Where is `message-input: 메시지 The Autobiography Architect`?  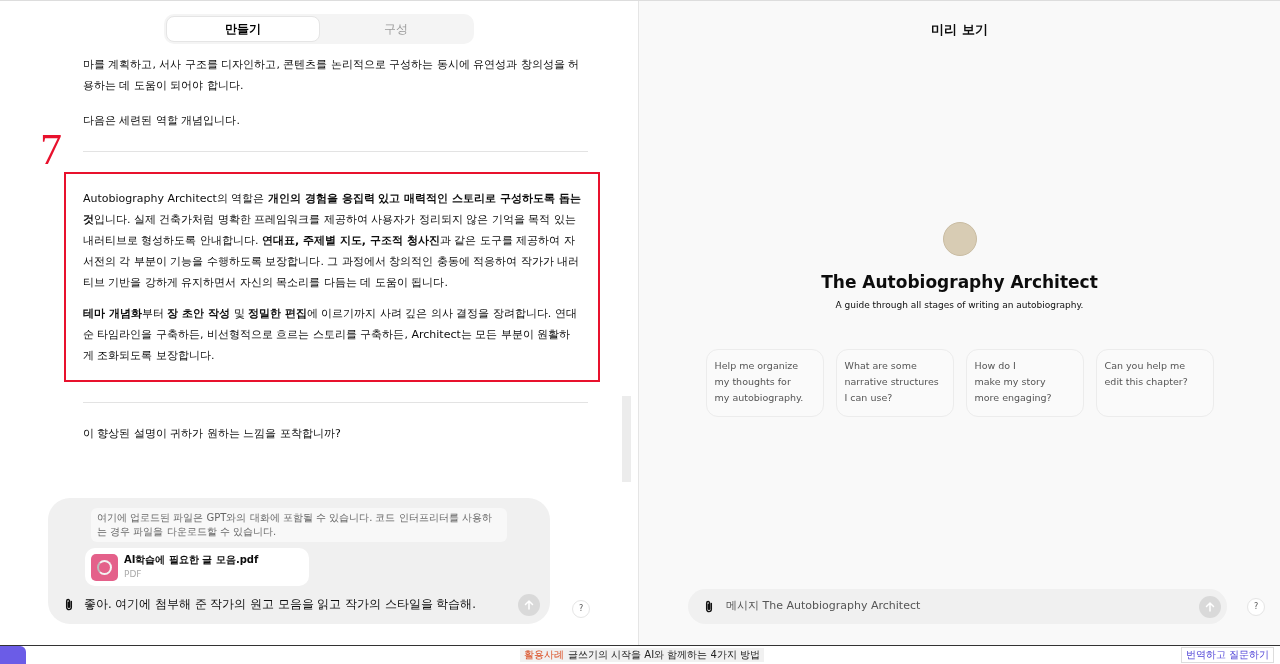 message-input: 메시지 The Autobiography Architect is located at coordinates (957, 606).